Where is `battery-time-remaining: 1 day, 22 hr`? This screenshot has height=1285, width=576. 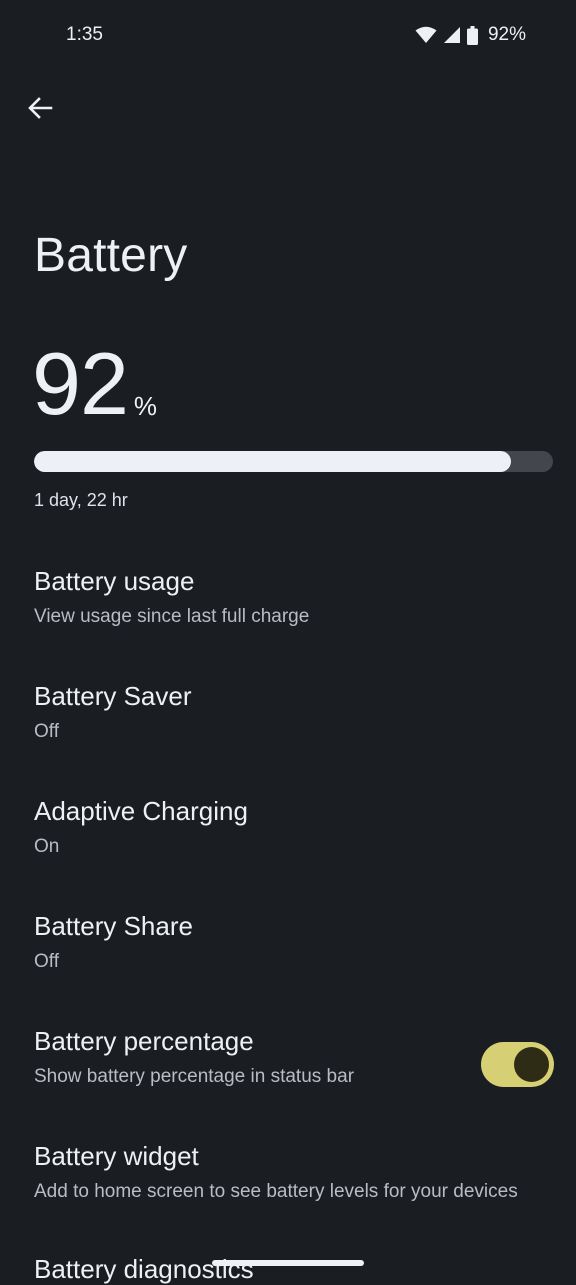 battery-time-remaining: 1 day, 22 hr is located at coordinates (81, 500).